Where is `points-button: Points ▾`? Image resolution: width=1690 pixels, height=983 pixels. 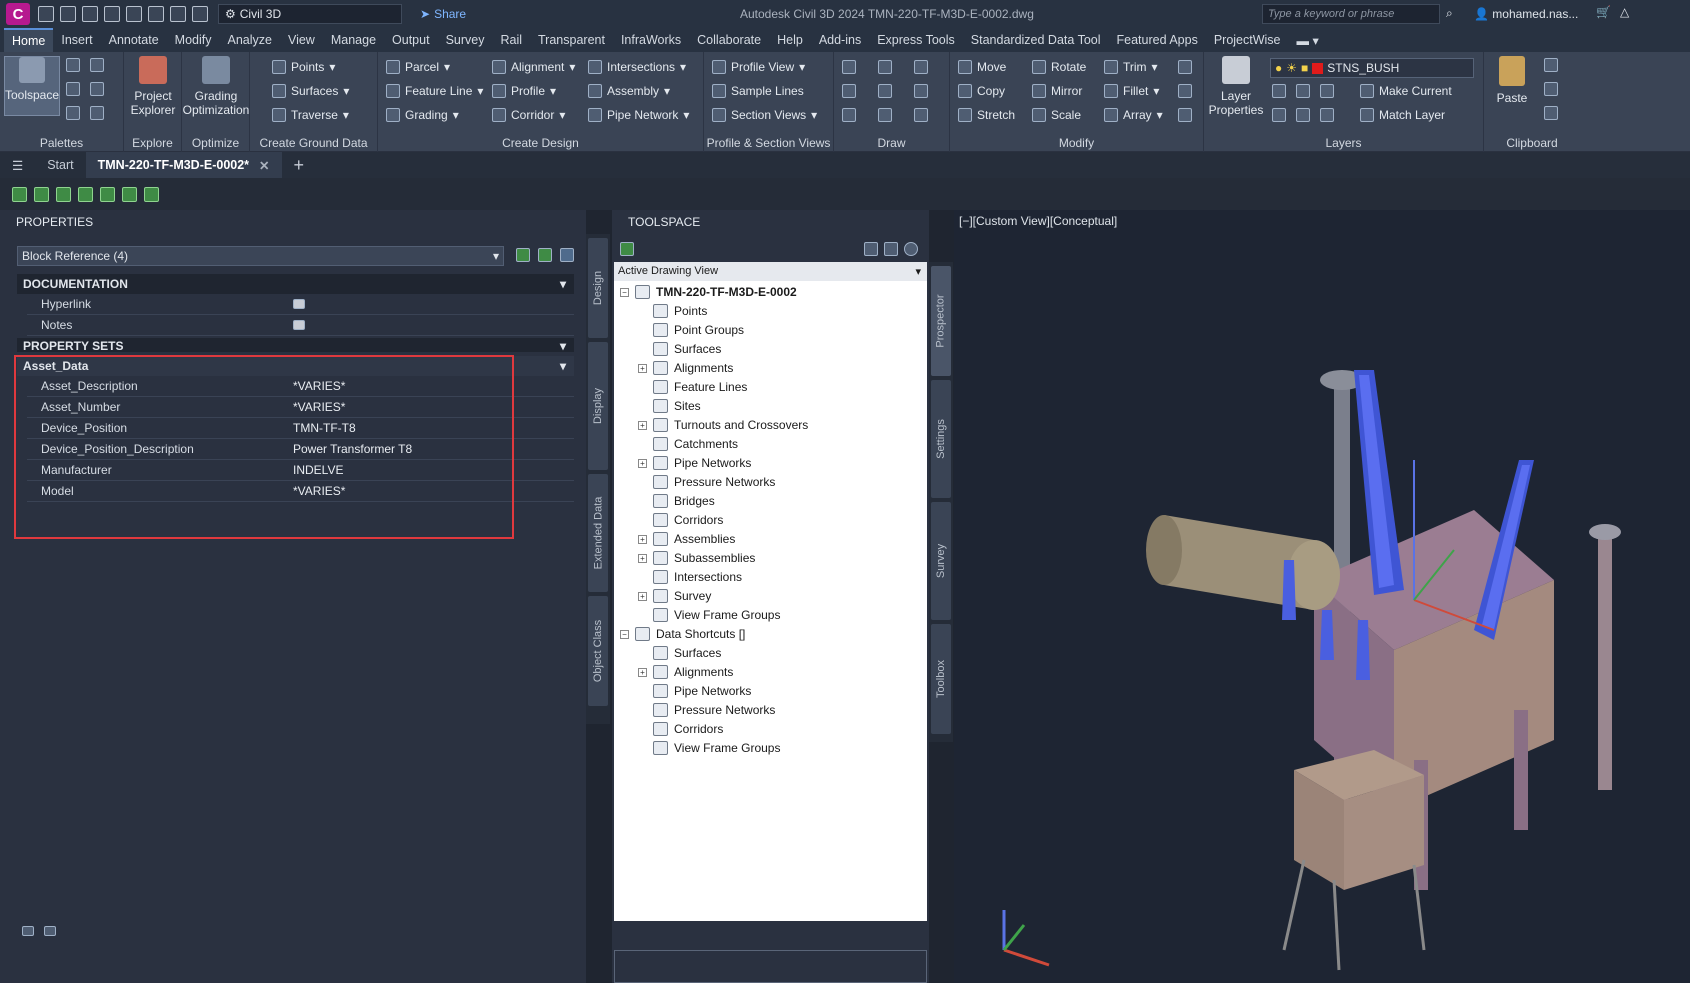 points-button: Points ▾ is located at coordinates (303, 67).